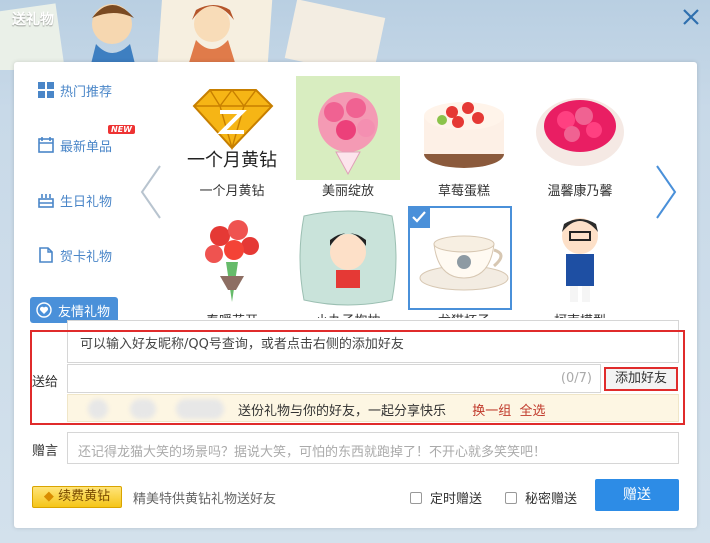  I want to click on close-icon, so click(691, 17).